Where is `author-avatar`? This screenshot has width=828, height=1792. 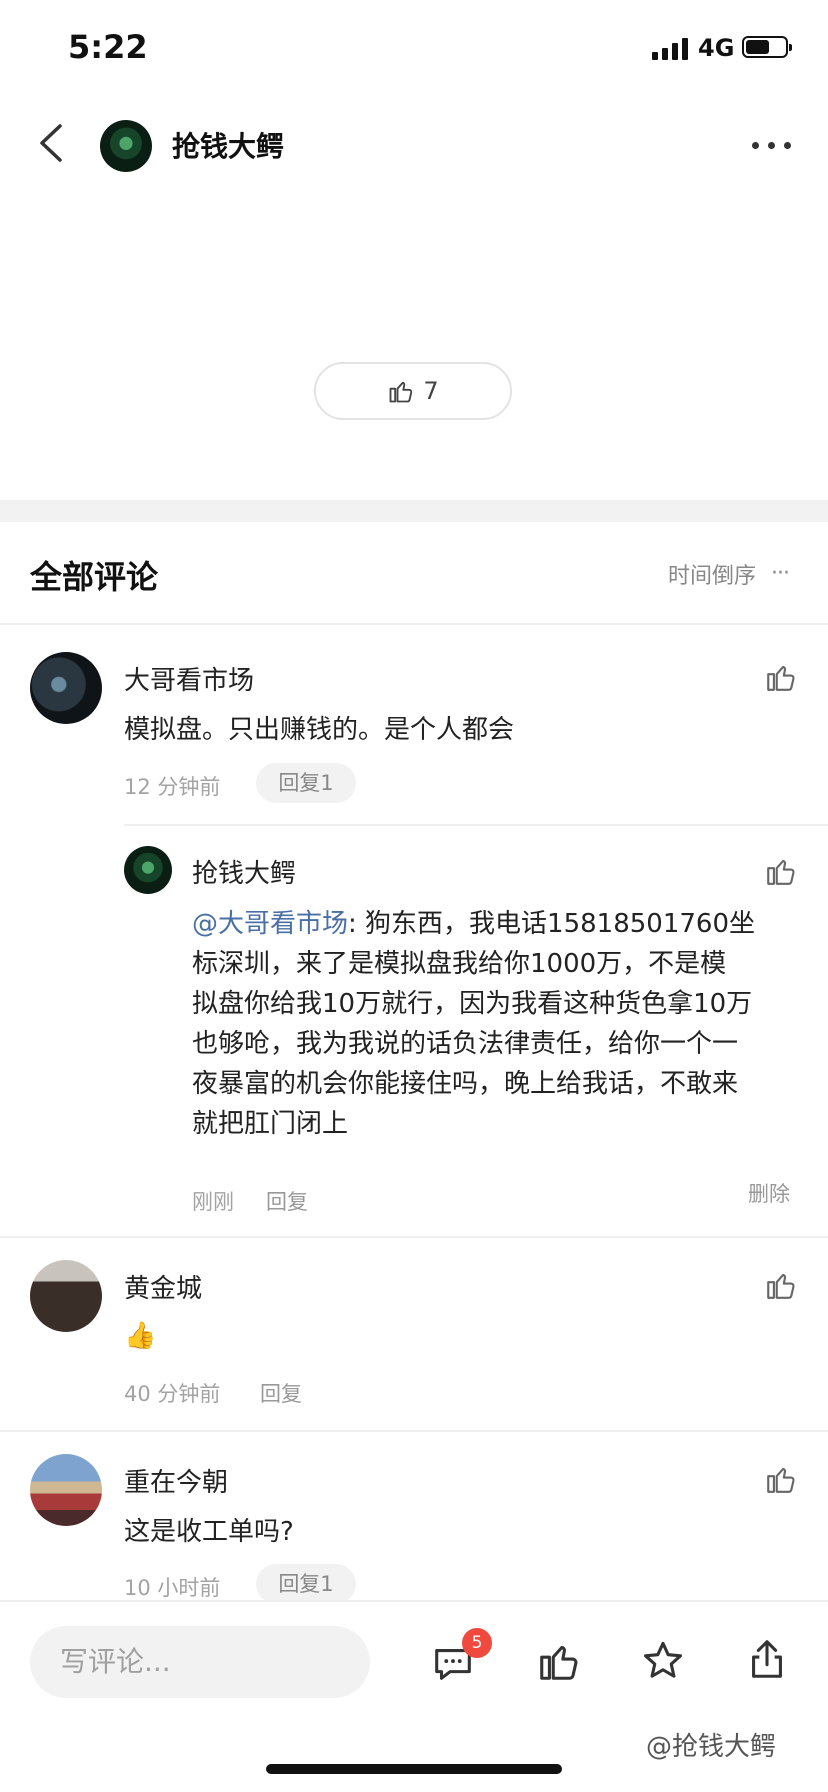 author-avatar is located at coordinates (126, 146).